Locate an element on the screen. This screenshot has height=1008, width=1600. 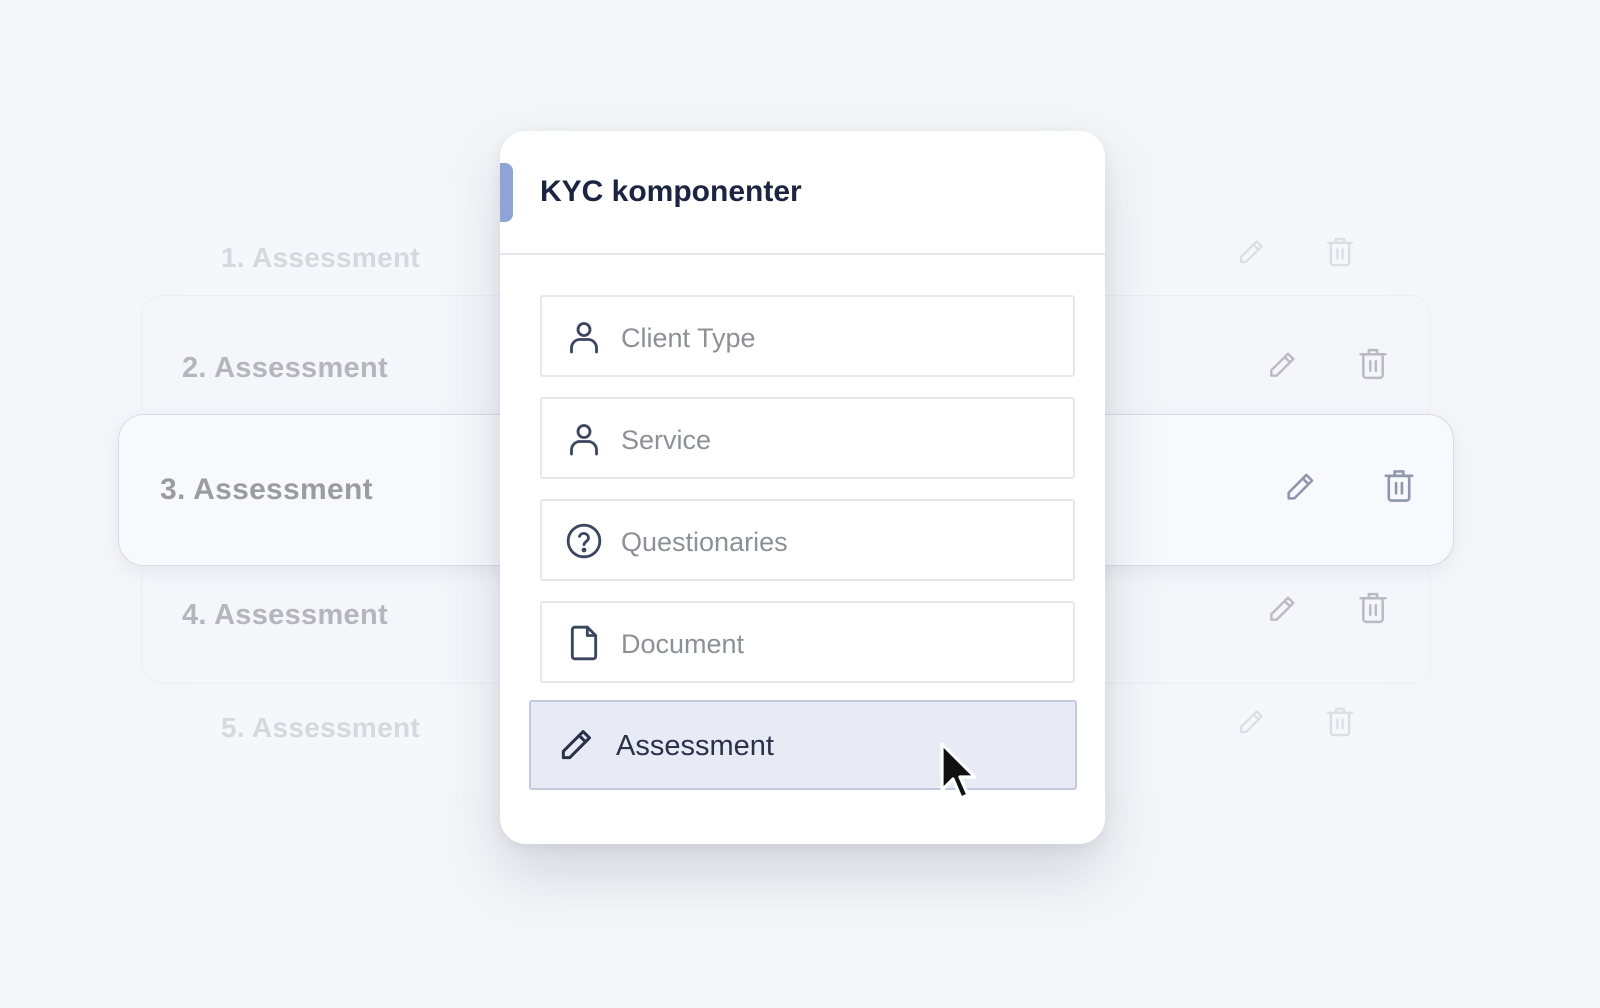
component-client-type: Client Type is located at coordinates (807, 336).